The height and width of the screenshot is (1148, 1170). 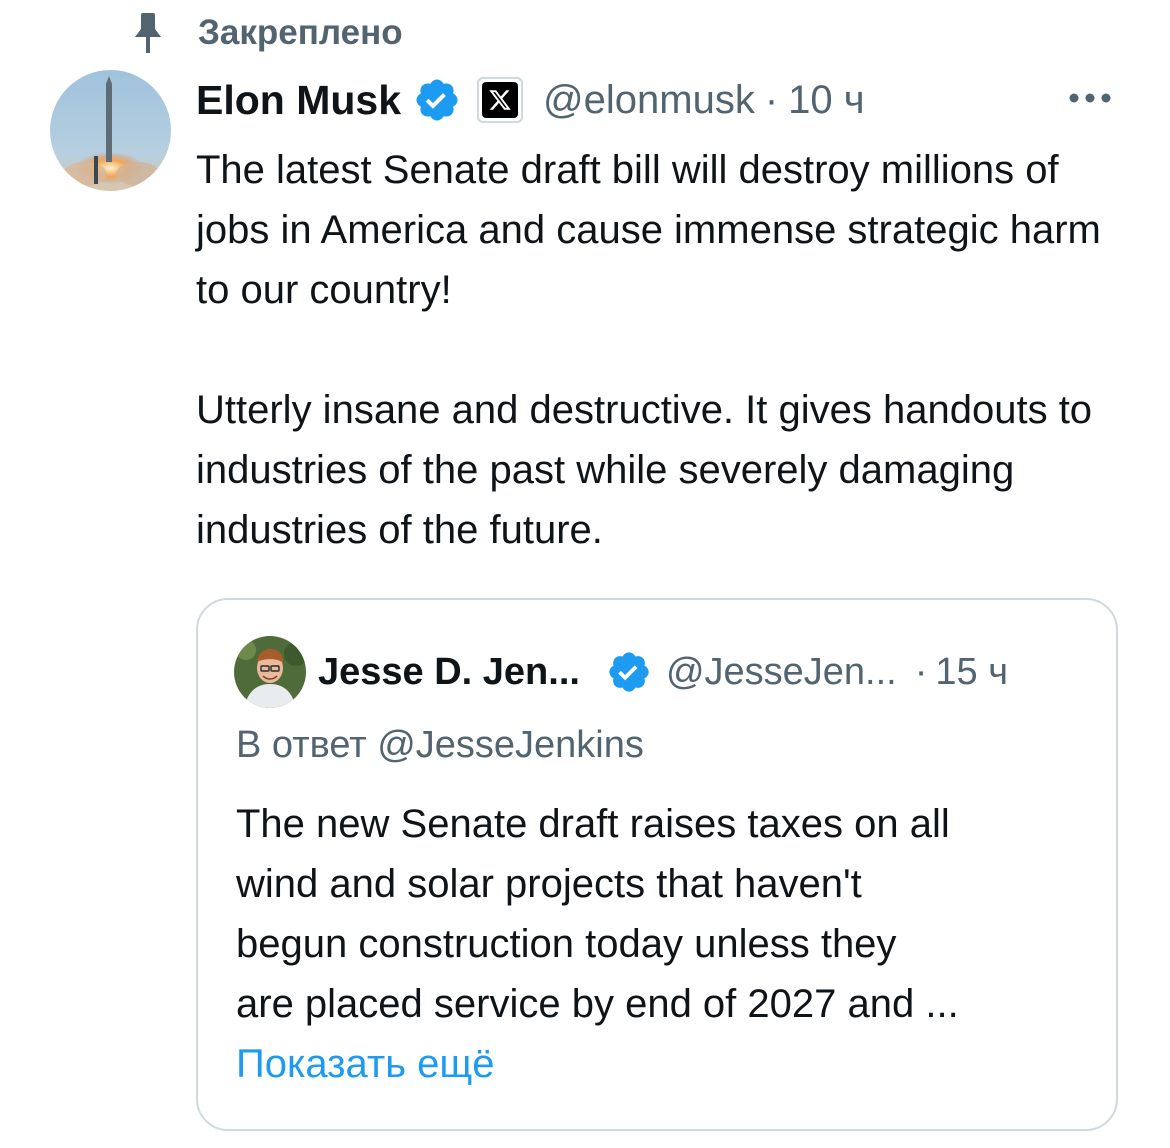 What do you see at coordinates (500, 100) in the screenshot?
I see `x-logo-icon` at bounding box center [500, 100].